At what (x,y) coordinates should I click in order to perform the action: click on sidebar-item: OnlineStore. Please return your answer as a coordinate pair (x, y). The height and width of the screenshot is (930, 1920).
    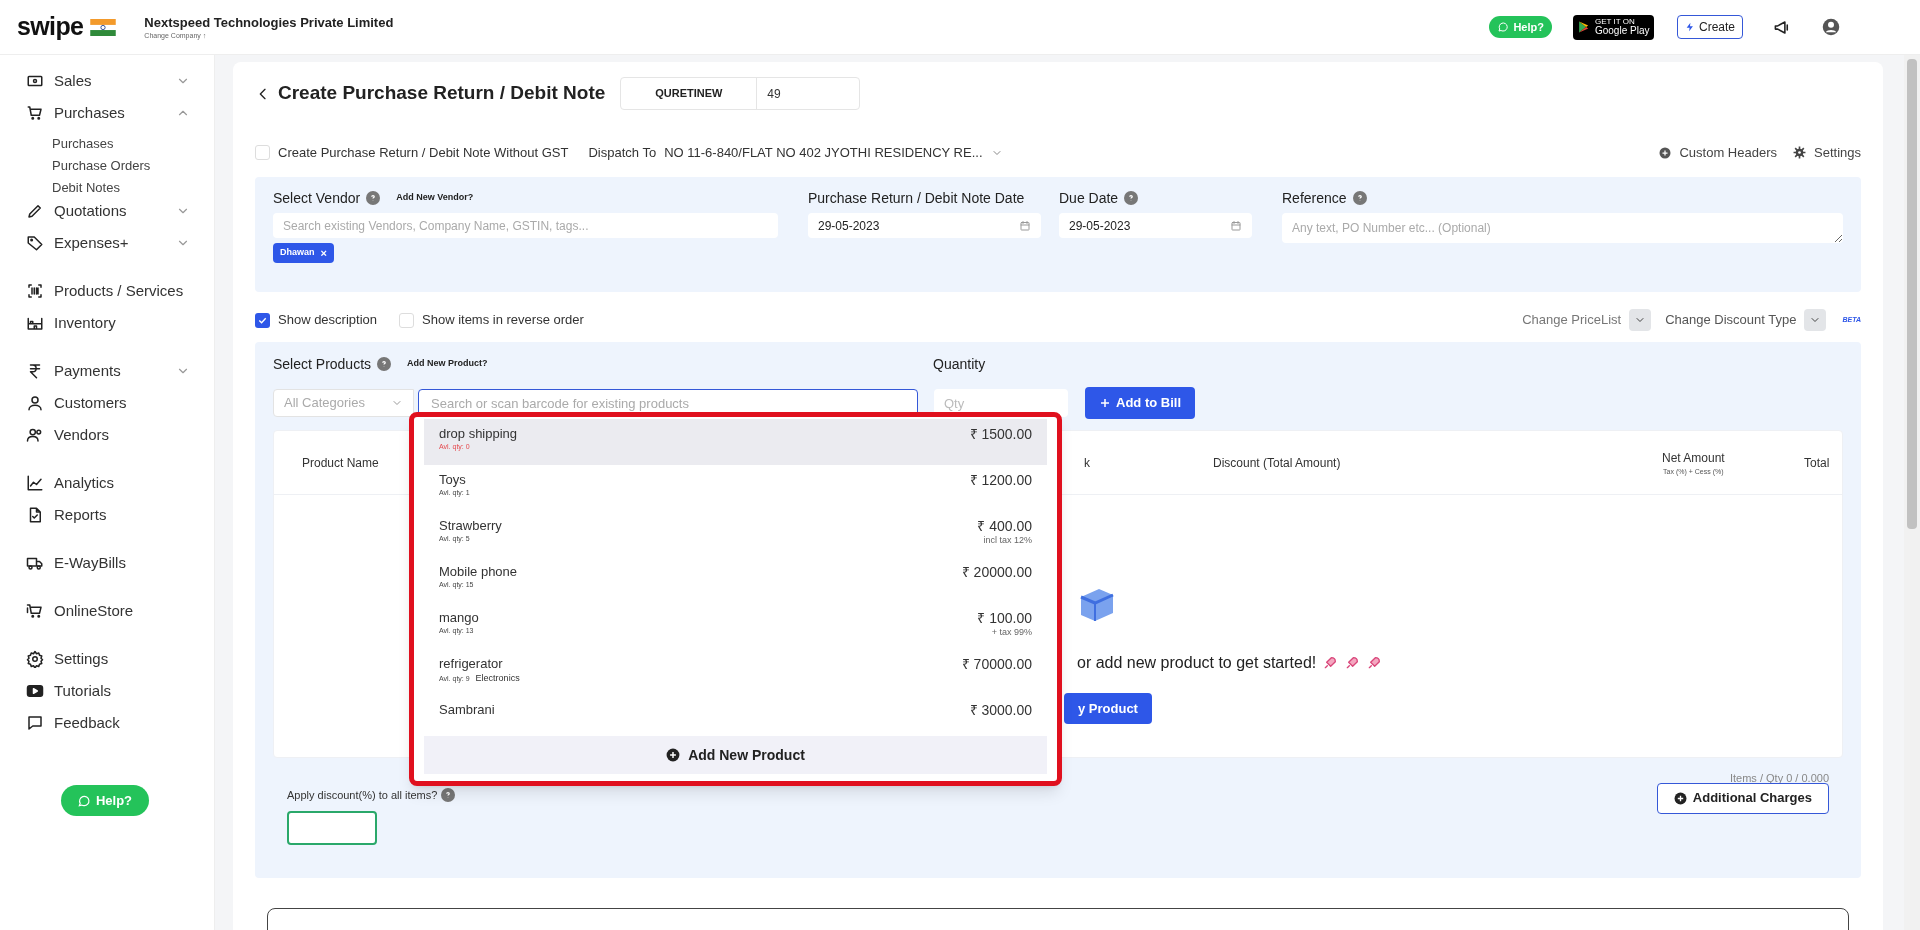
    Looking at the image, I should click on (107, 611).